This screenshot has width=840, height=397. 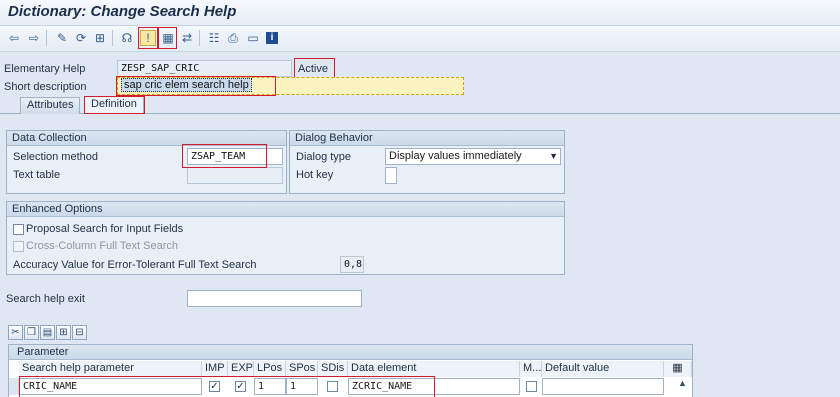 I want to click on selection-method-label: Selection method, so click(x=55, y=157).